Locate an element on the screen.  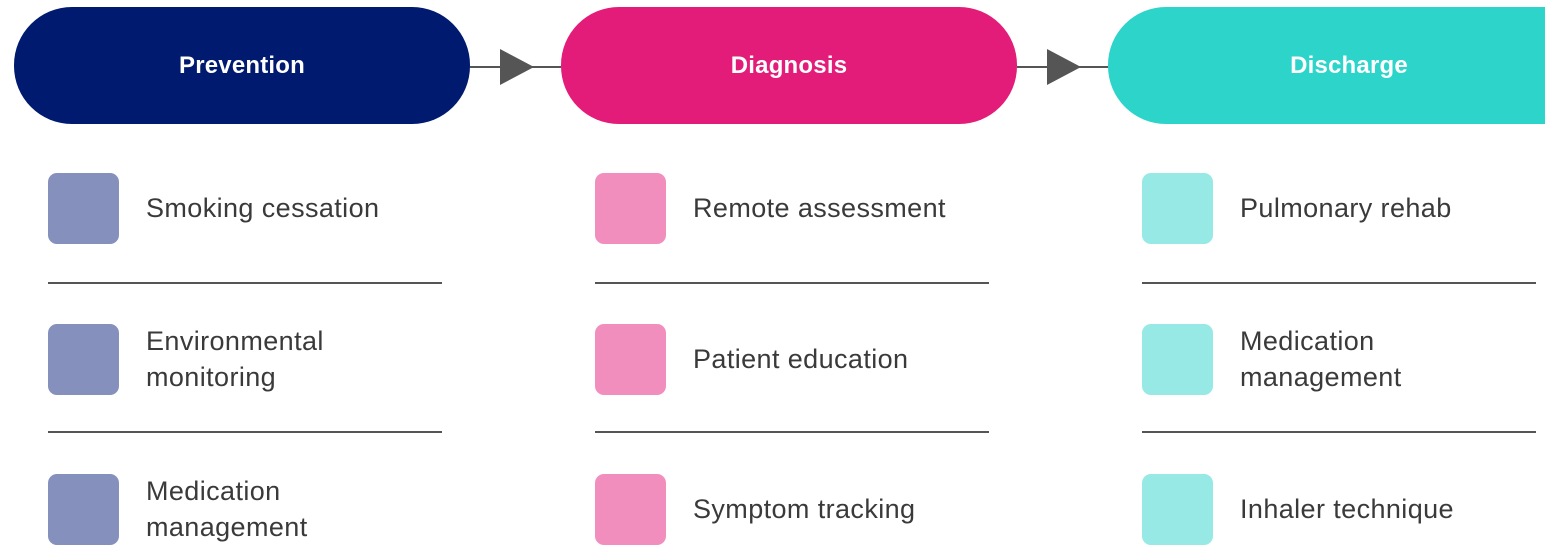
item-label: Smoking cessation is located at coordinates (263, 208).